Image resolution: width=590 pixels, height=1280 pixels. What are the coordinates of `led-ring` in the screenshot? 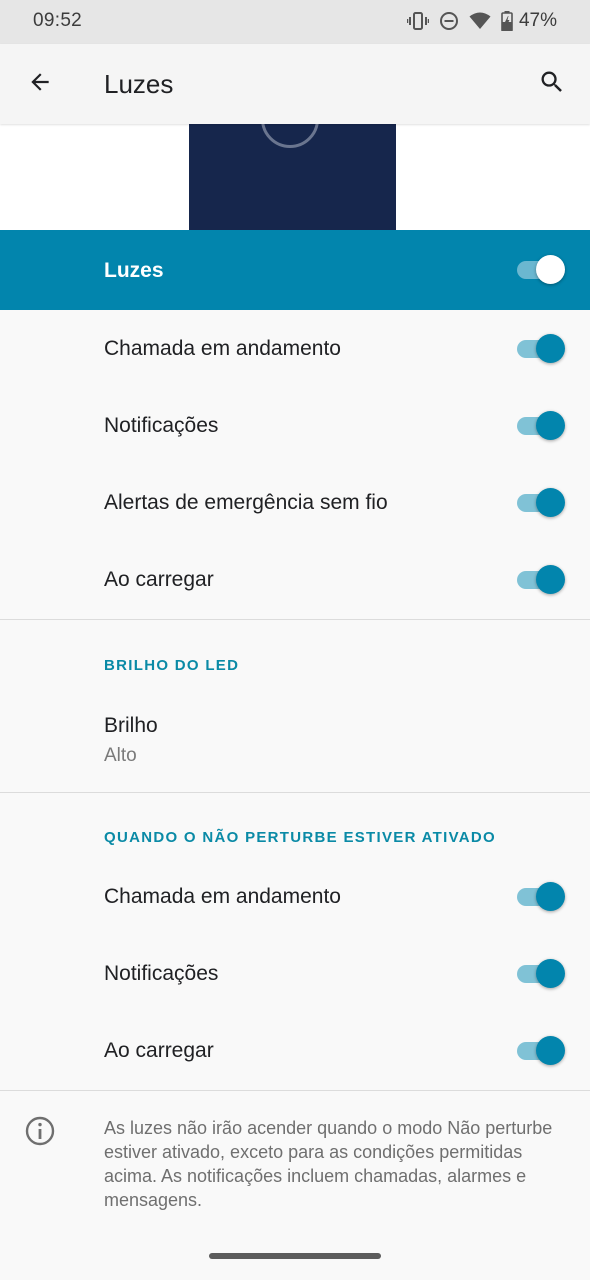 It's located at (290, 136).